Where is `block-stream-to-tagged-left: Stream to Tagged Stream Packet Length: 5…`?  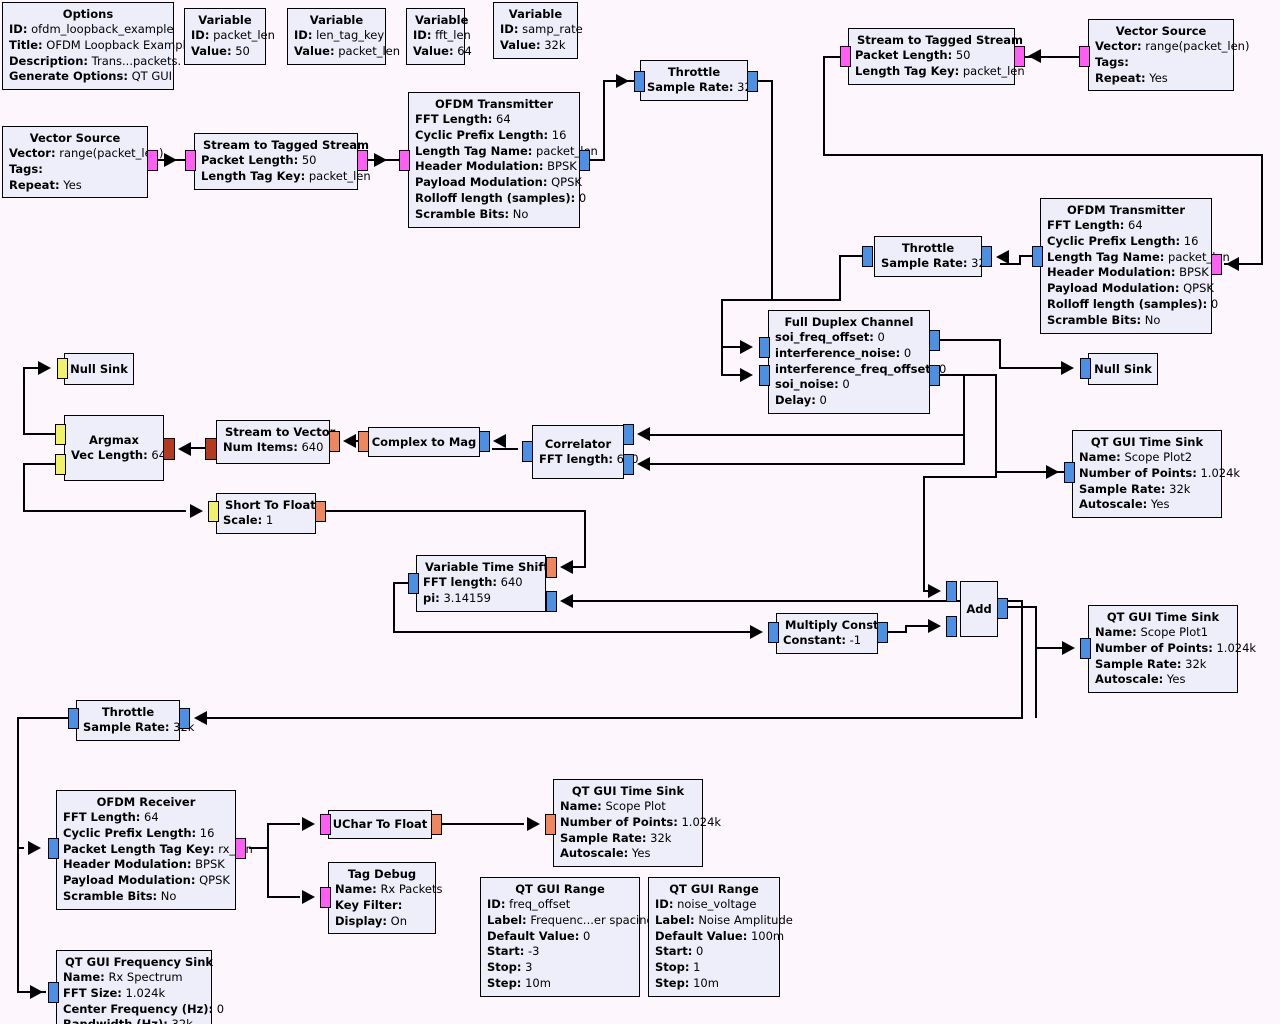 block-stream-to-tagged-left: Stream to Tagged Stream Packet Length: 5… is located at coordinates (282, 161).